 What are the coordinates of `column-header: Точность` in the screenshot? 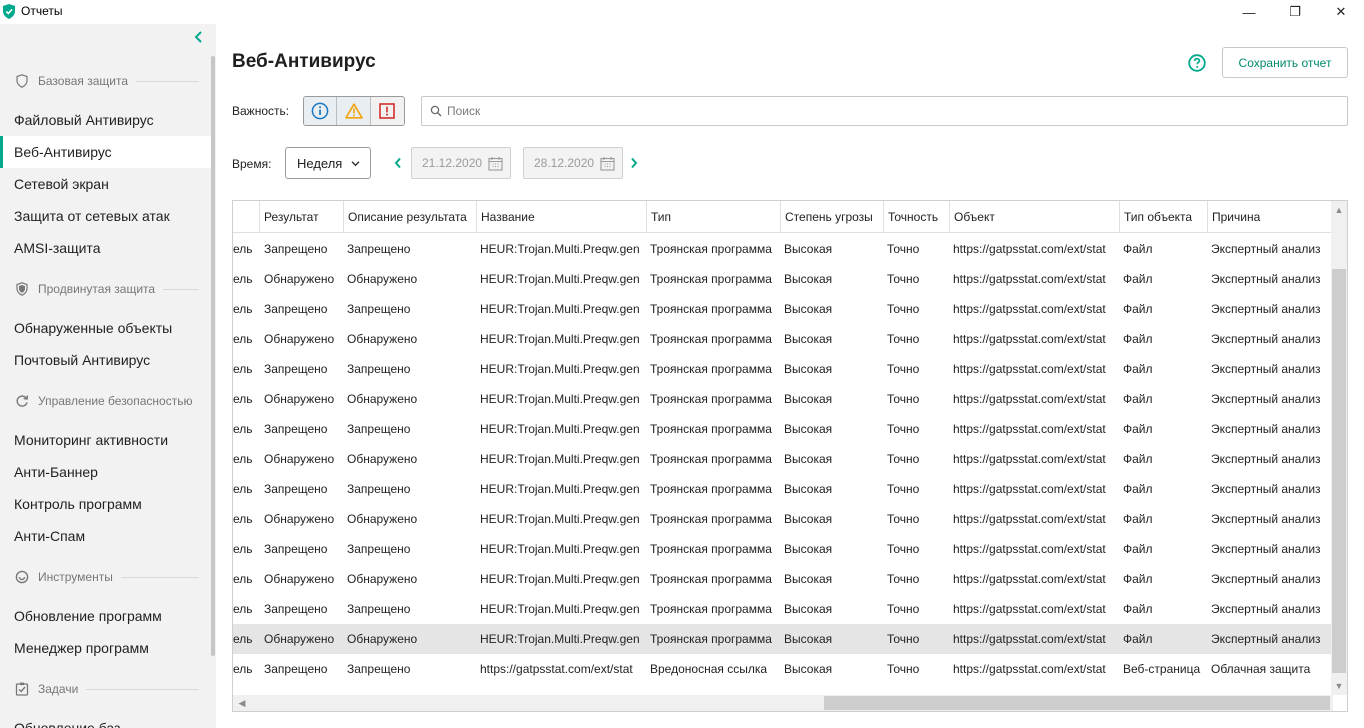 It's located at (916, 217).